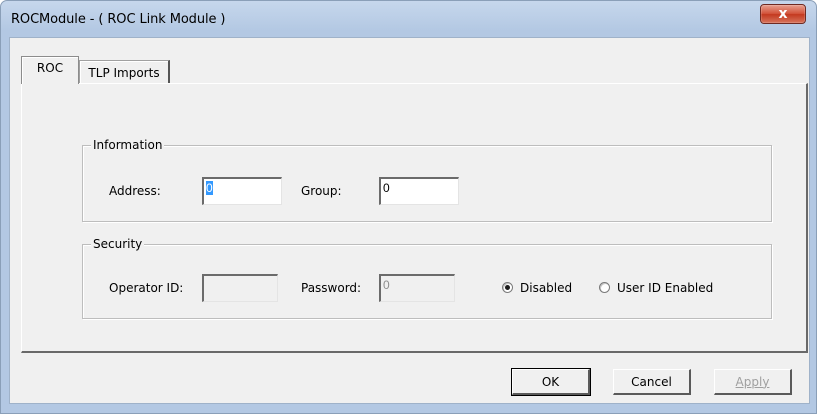 The image size is (817, 414). I want to click on group-label: Group:, so click(321, 191).